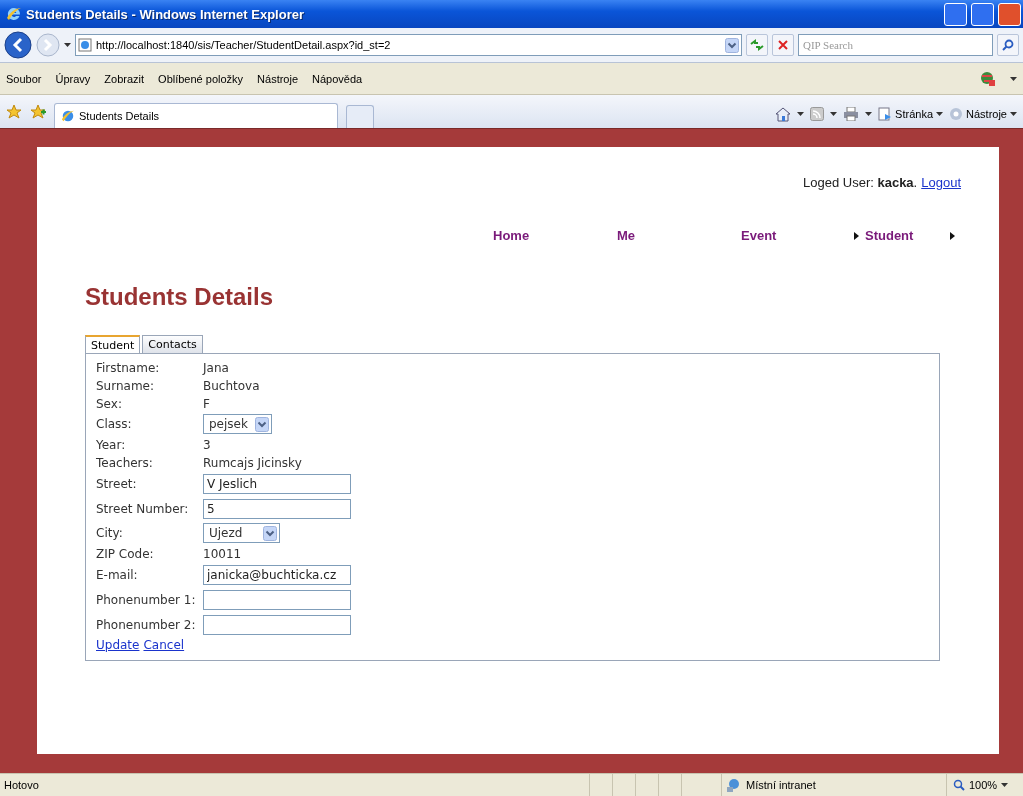 The image size is (1023, 796). What do you see at coordinates (172, 344) in the screenshot?
I see `tab: Contacts` at bounding box center [172, 344].